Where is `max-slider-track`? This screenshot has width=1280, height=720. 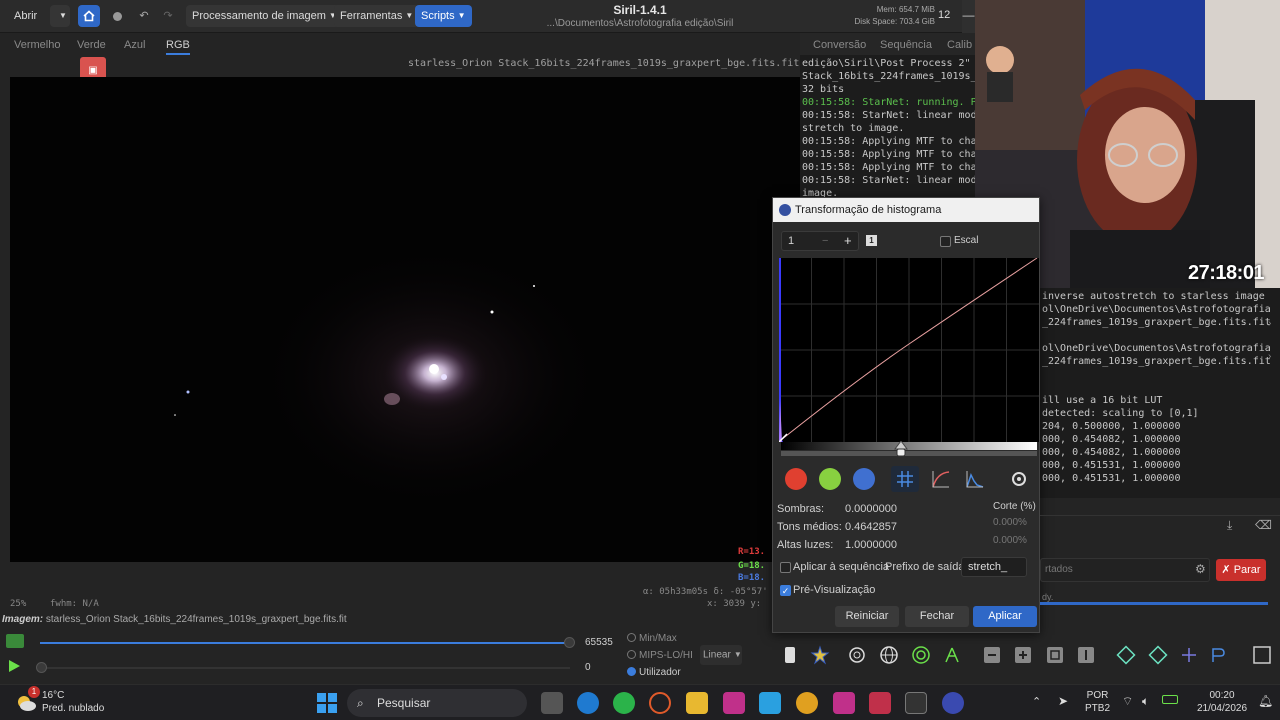 max-slider-track is located at coordinates (305, 643).